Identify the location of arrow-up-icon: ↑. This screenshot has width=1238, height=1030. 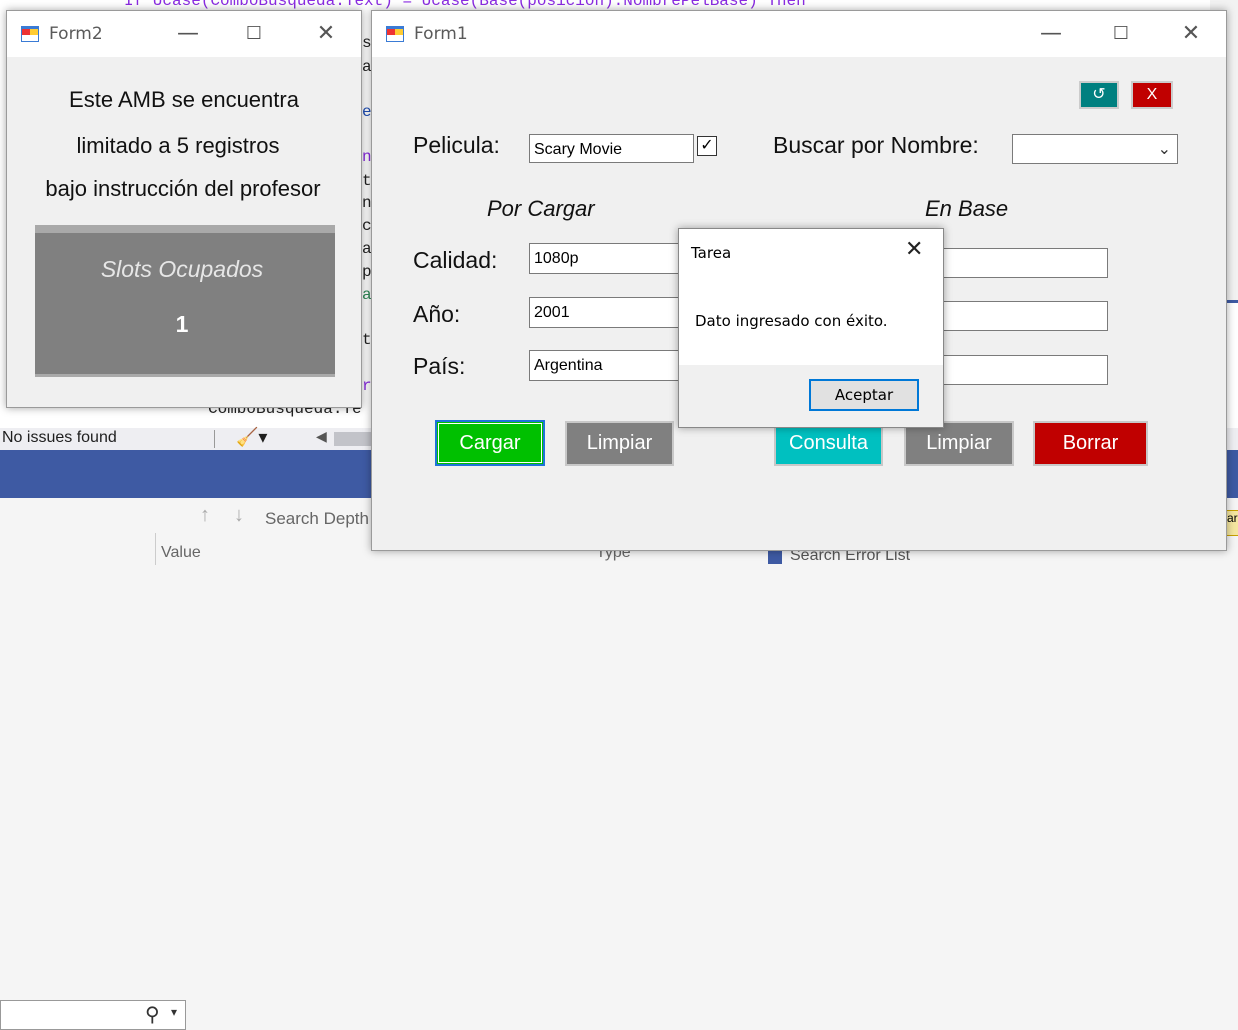
(205, 515).